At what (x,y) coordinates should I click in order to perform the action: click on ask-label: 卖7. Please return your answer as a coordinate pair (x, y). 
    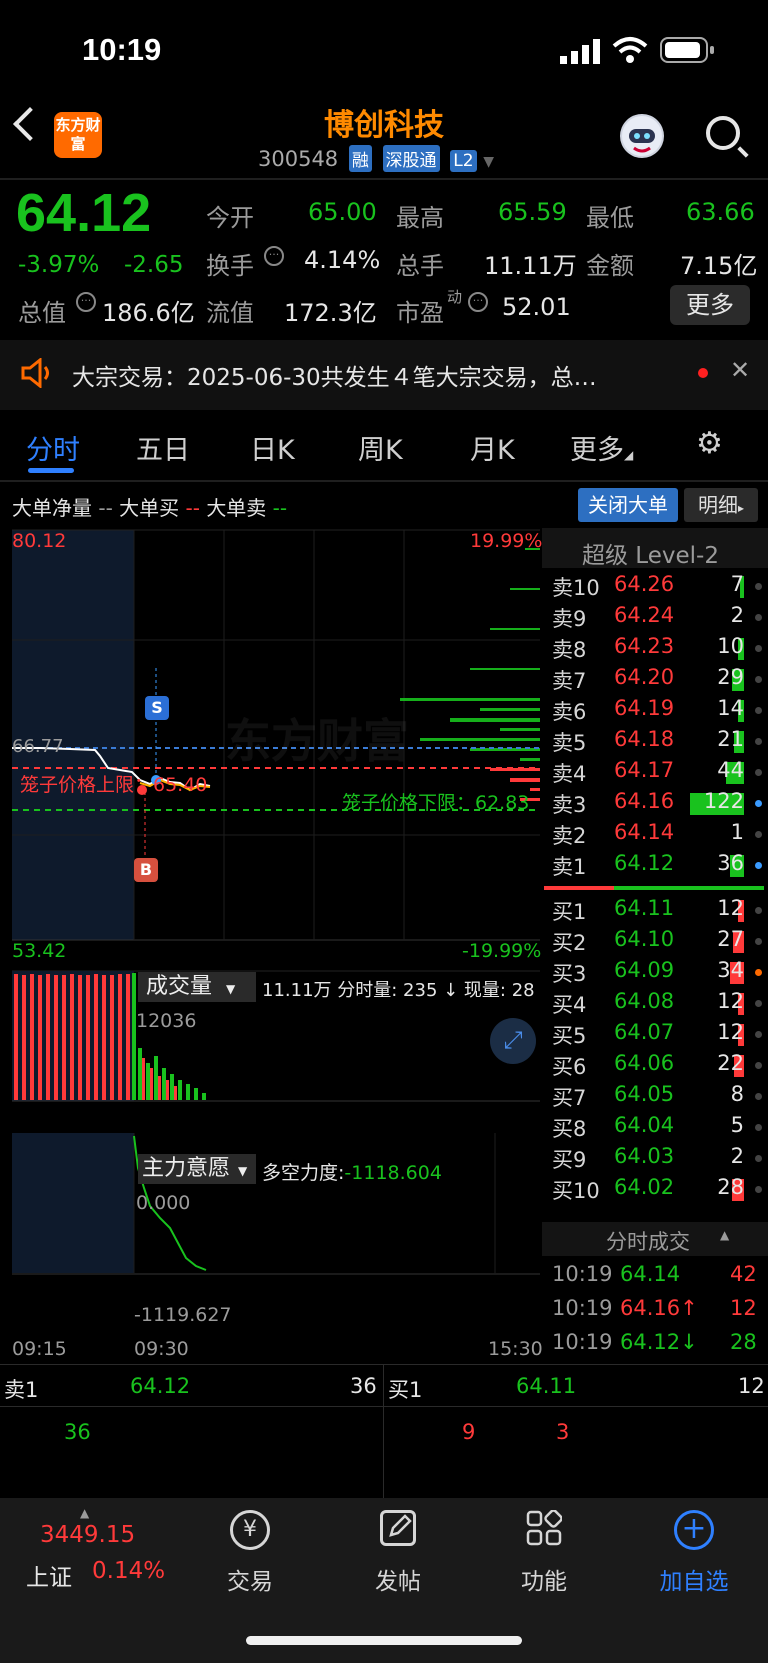
    Looking at the image, I should click on (569, 681).